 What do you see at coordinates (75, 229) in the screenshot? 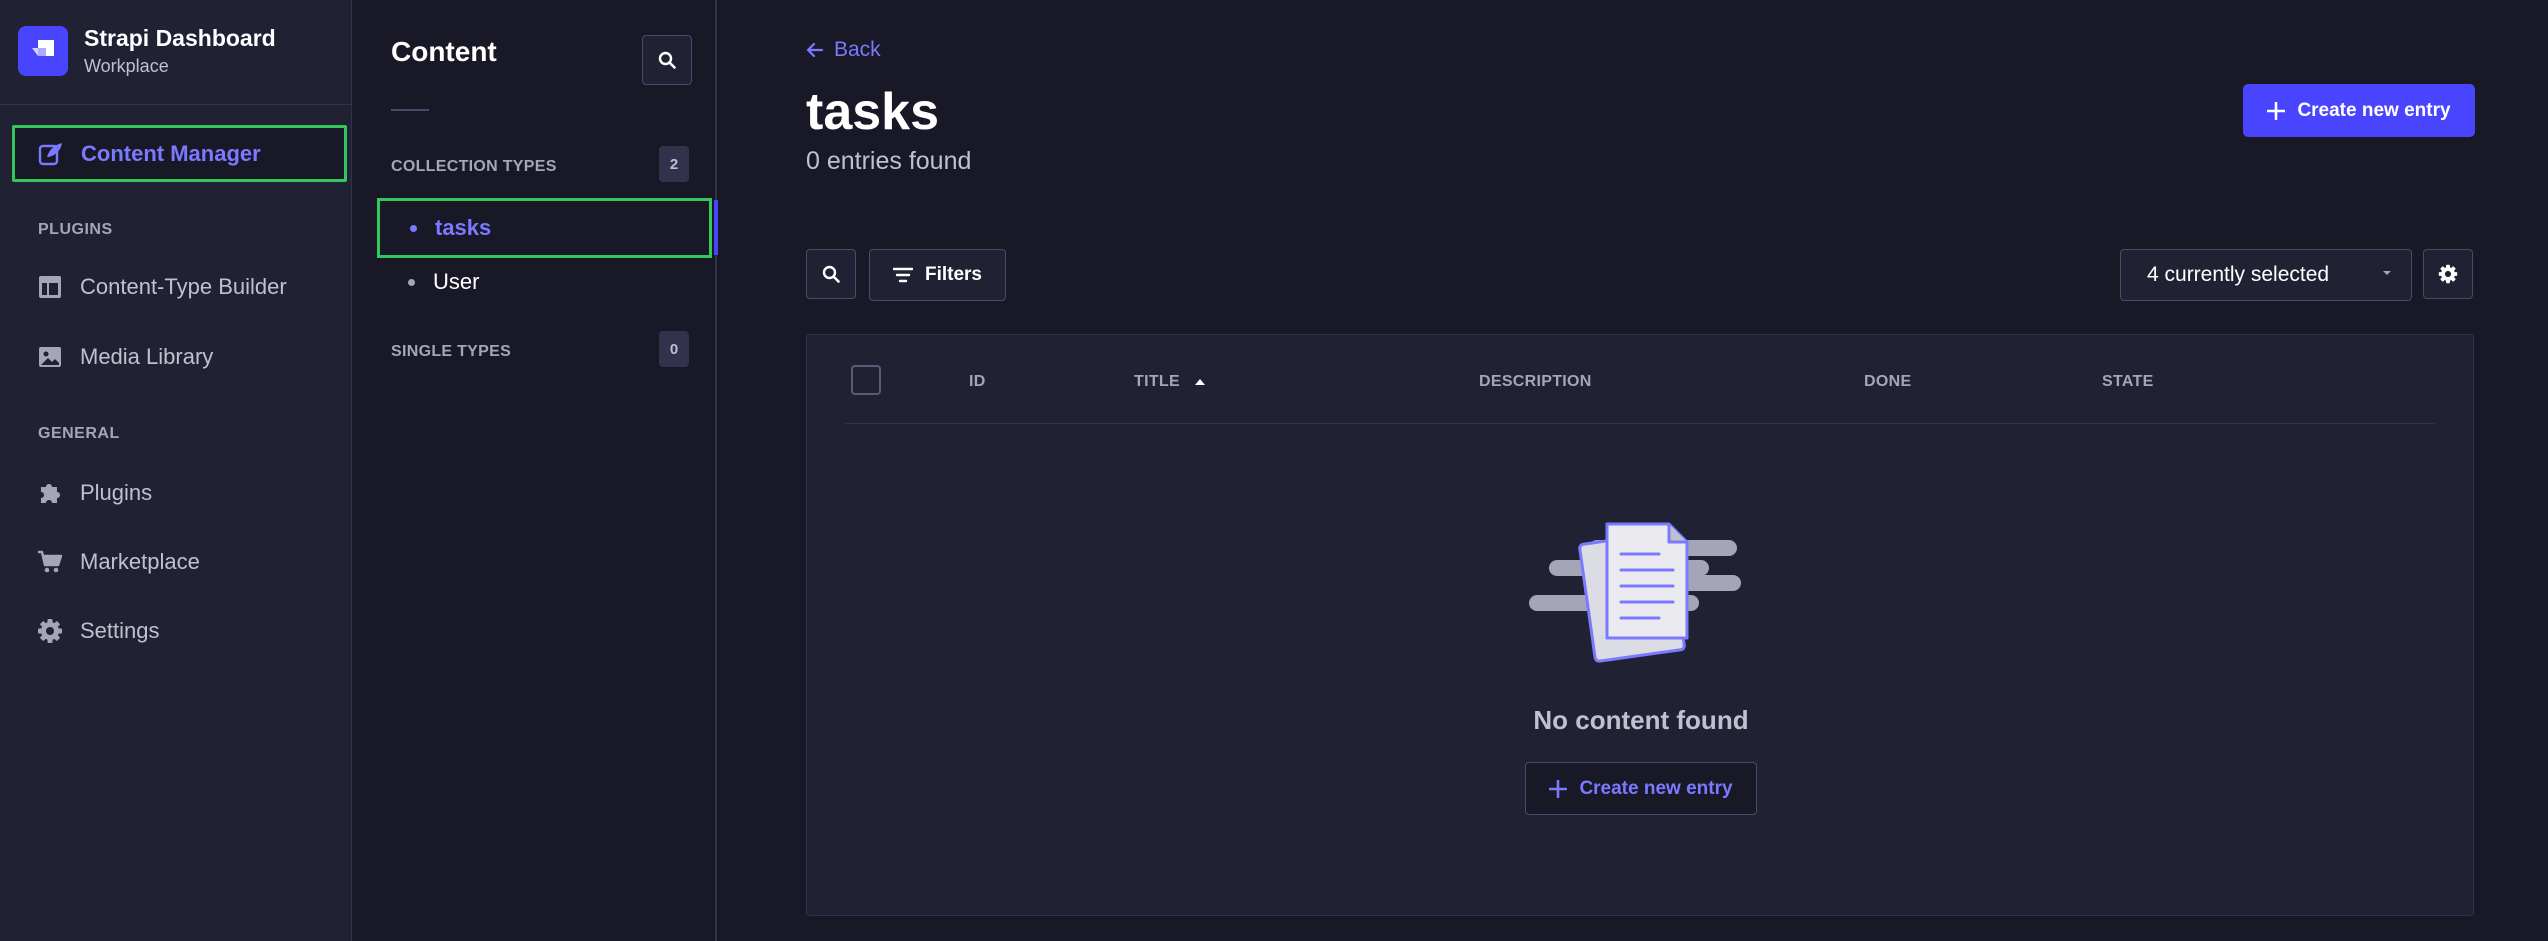
I see `nav-section-plugins: PLUGINS` at bounding box center [75, 229].